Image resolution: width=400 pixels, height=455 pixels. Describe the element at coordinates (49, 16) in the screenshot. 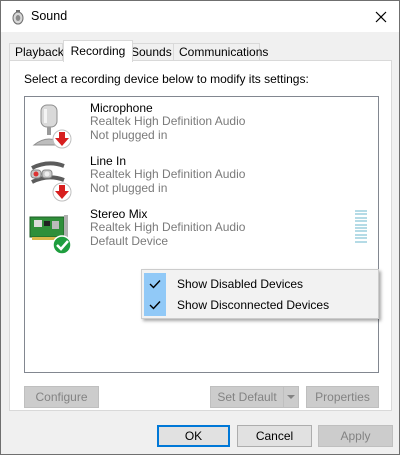

I see `window-title: Sound` at that location.